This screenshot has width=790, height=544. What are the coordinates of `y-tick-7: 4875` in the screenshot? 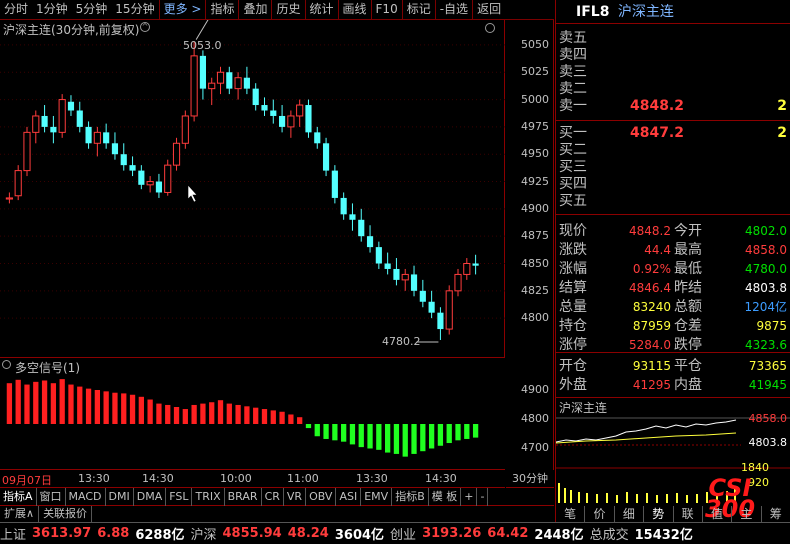 It's located at (535, 236).